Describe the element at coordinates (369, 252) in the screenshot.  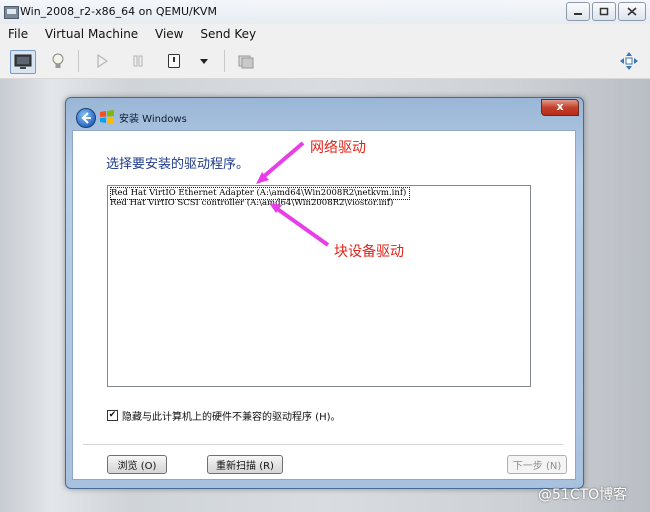
I see `annotation-block-driver: 块设备驱动` at that location.